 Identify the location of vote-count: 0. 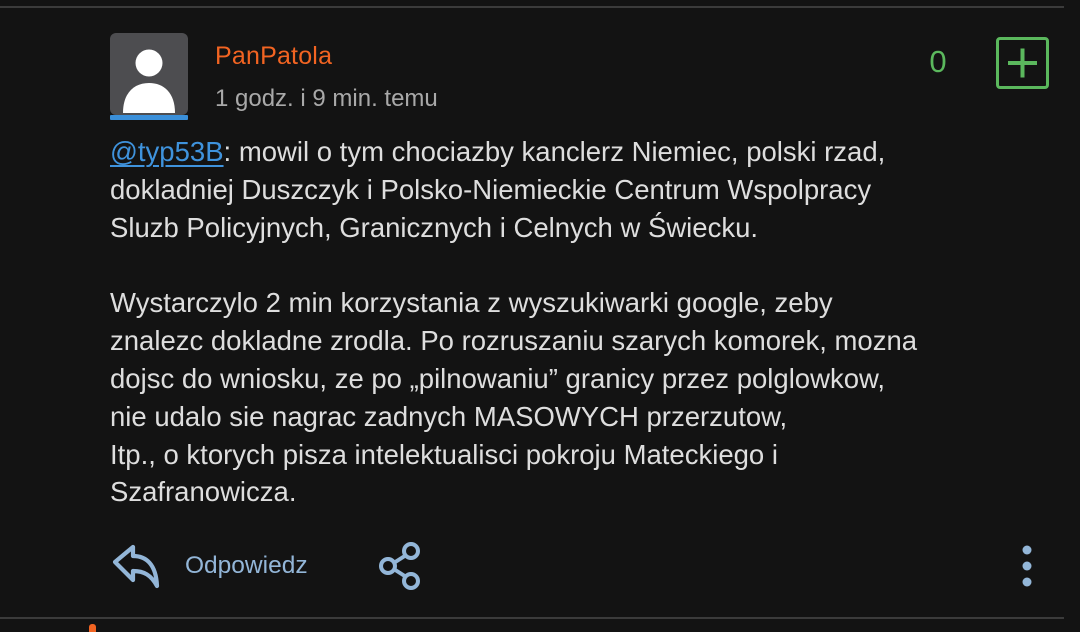
(938, 61).